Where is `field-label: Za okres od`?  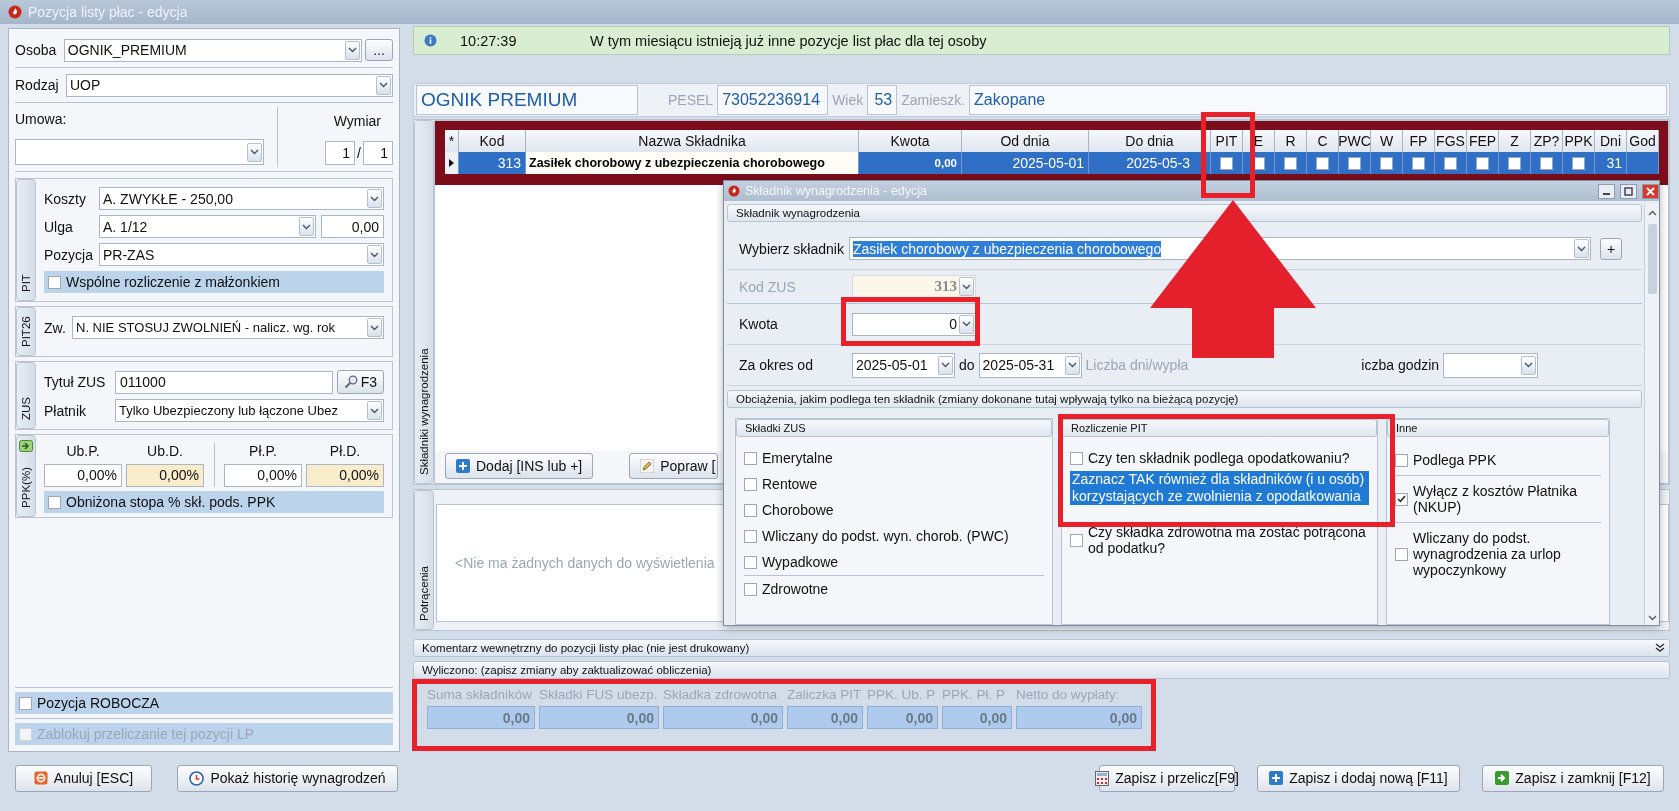
field-label: Za okres od is located at coordinates (776, 365).